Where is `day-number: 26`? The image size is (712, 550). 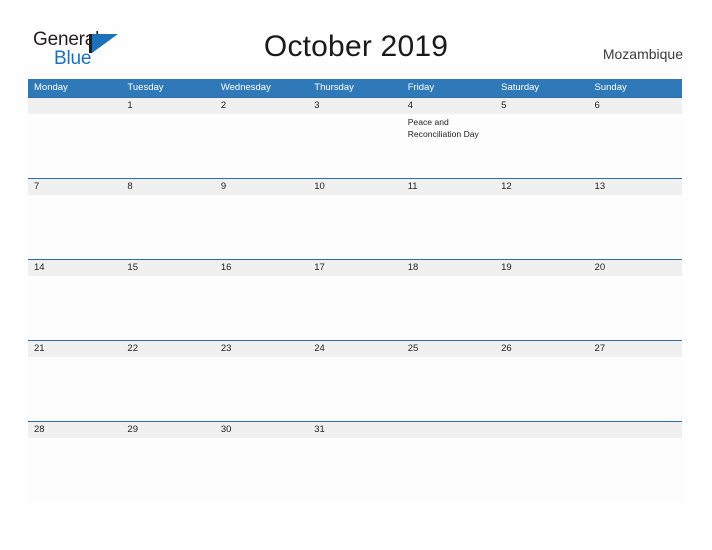 day-number: 26 is located at coordinates (541, 349).